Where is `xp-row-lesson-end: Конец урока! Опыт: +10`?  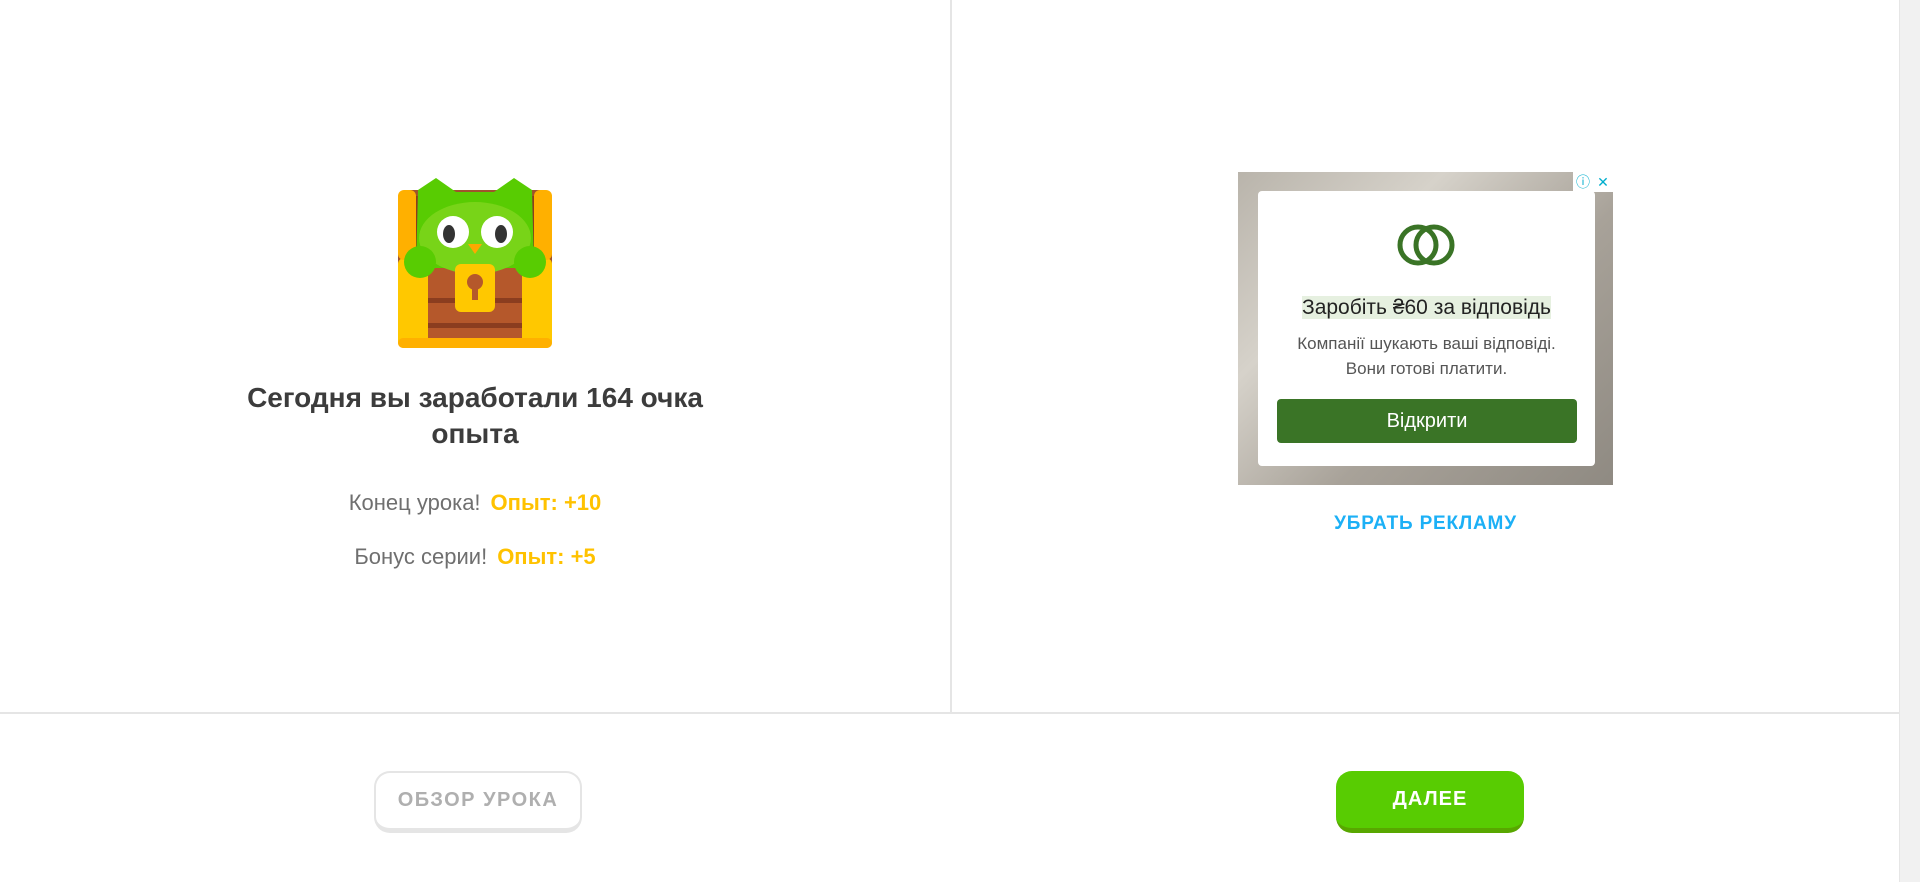 xp-row-lesson-end: Конец урока! Опыт: +10 is located at coordinates (475, 503).